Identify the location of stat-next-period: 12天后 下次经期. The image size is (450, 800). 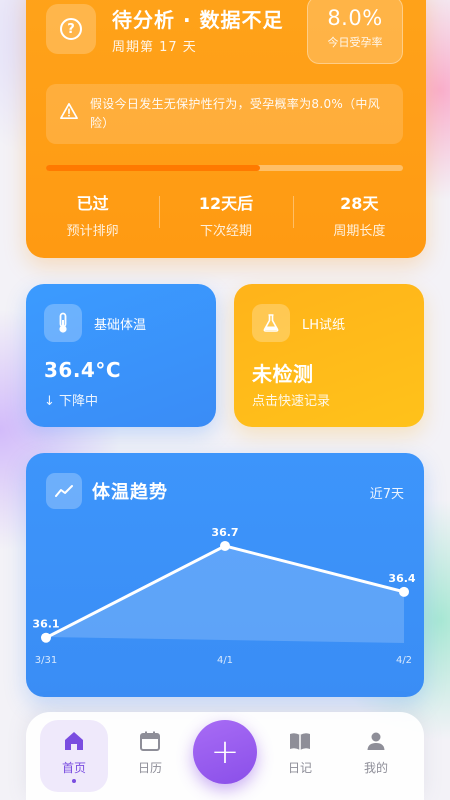
(225, 215).